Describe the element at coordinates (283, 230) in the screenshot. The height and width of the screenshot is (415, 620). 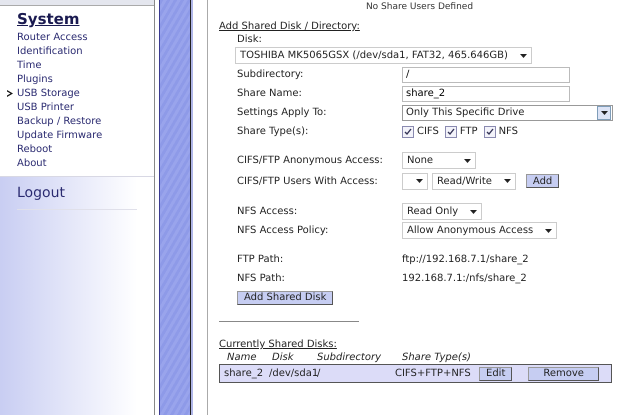
I see `field-label: NFS Access Policy:` at that location.